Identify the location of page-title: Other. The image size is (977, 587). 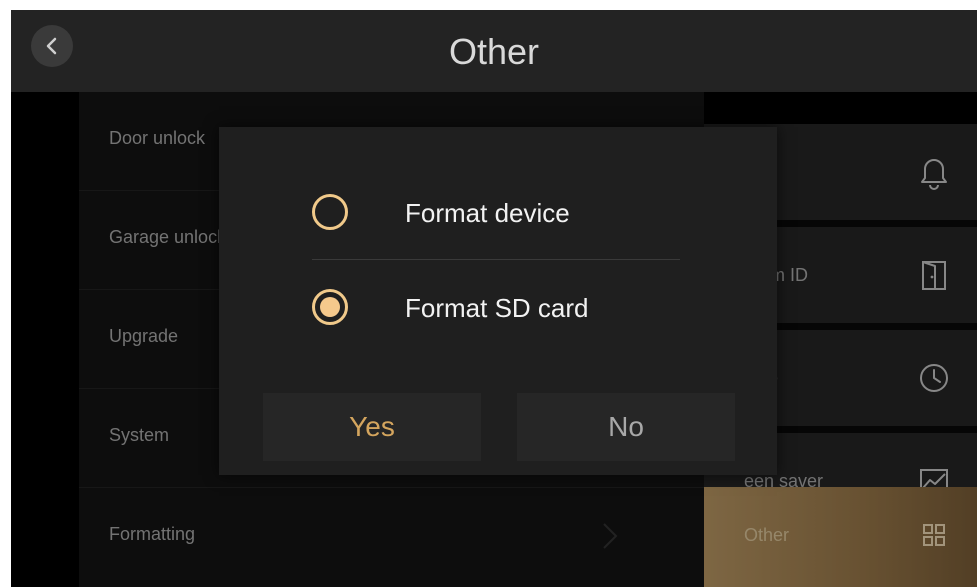
(494, 51).